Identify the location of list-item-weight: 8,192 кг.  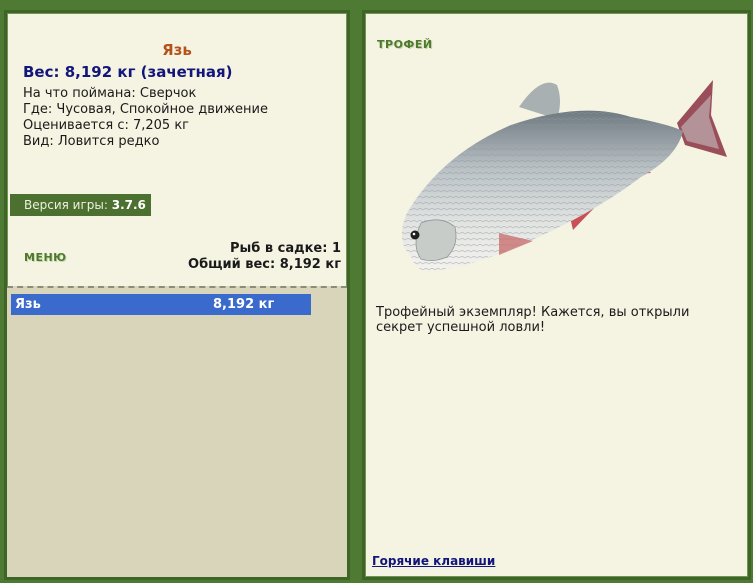
(244, 304).